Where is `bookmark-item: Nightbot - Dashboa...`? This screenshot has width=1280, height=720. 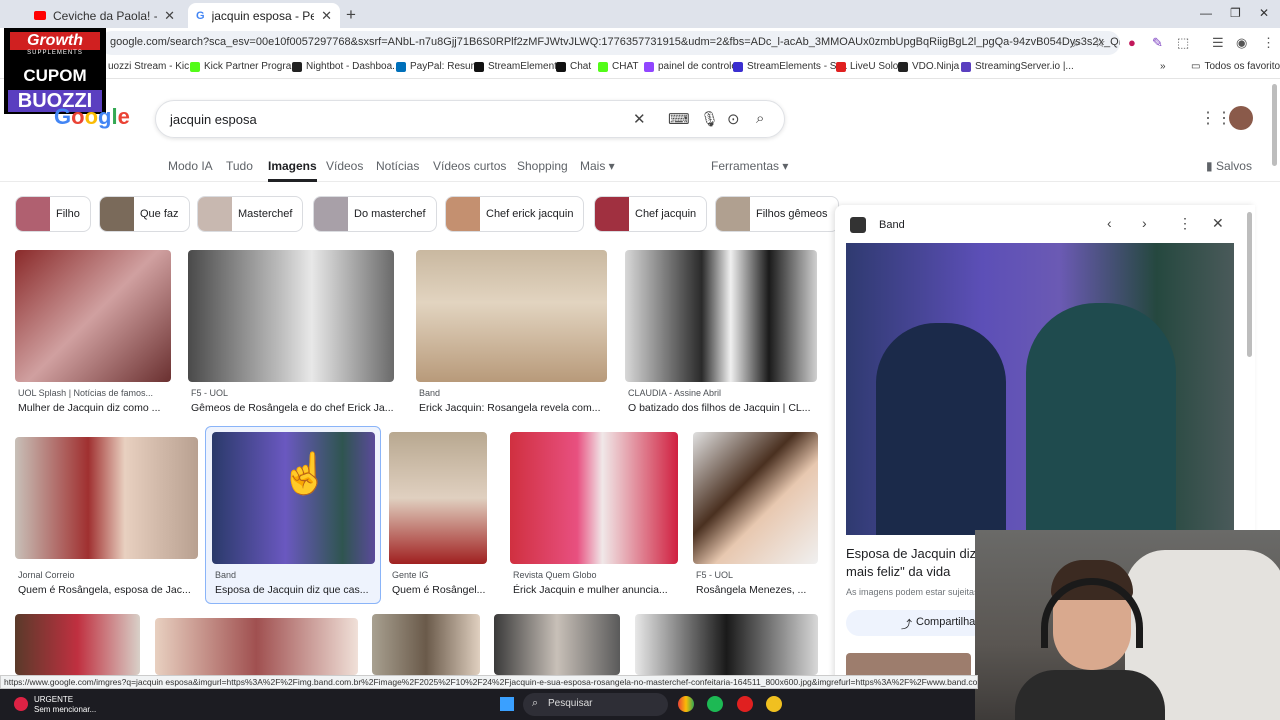 bookmark-item: Nightbot - Dashboa... is located at coordinates (346, 66).